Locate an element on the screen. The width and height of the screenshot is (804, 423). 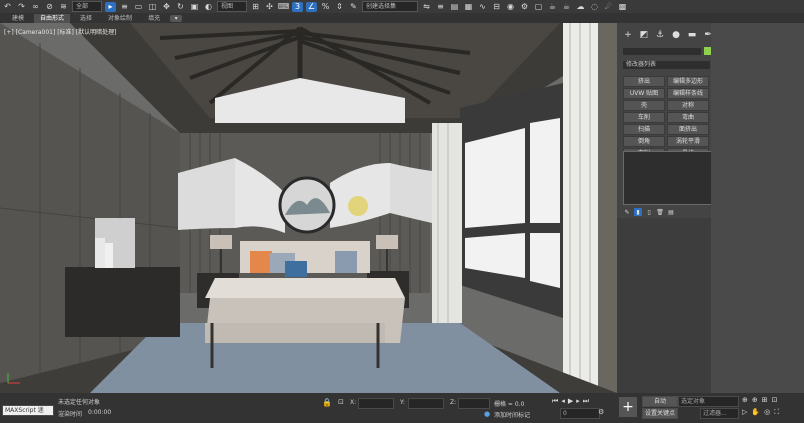
create-tab-icon: + is located at coordinates (628, 35).